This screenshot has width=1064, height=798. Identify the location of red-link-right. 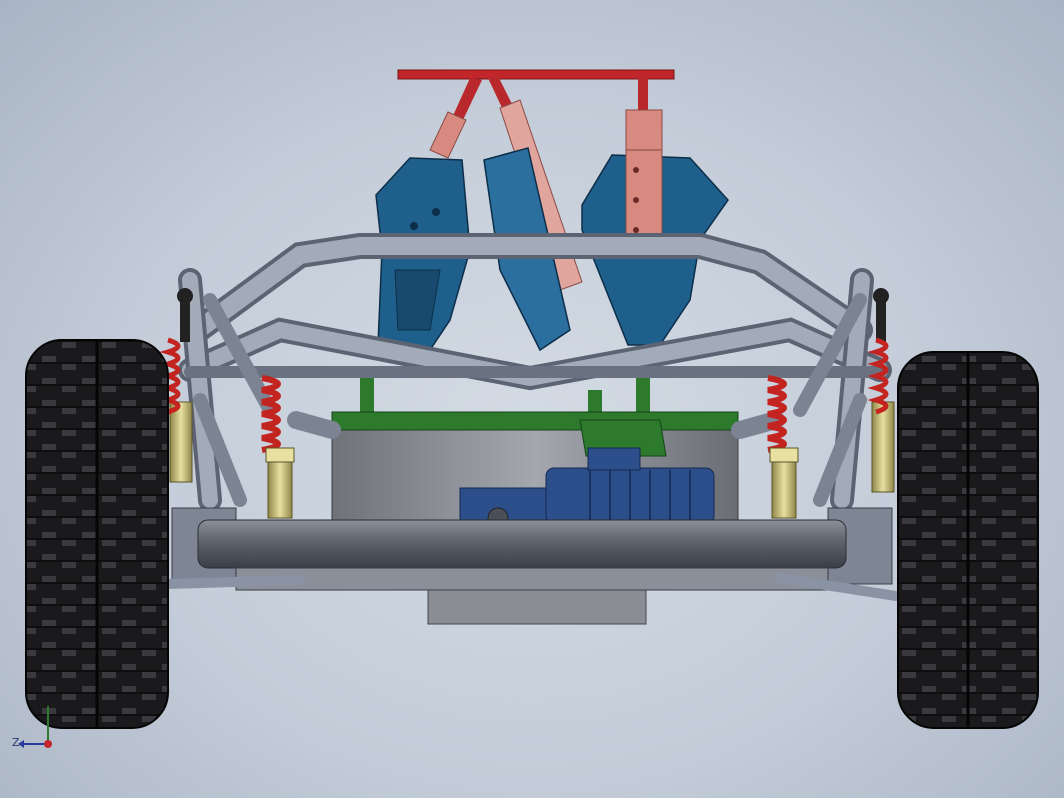
(643, 95).